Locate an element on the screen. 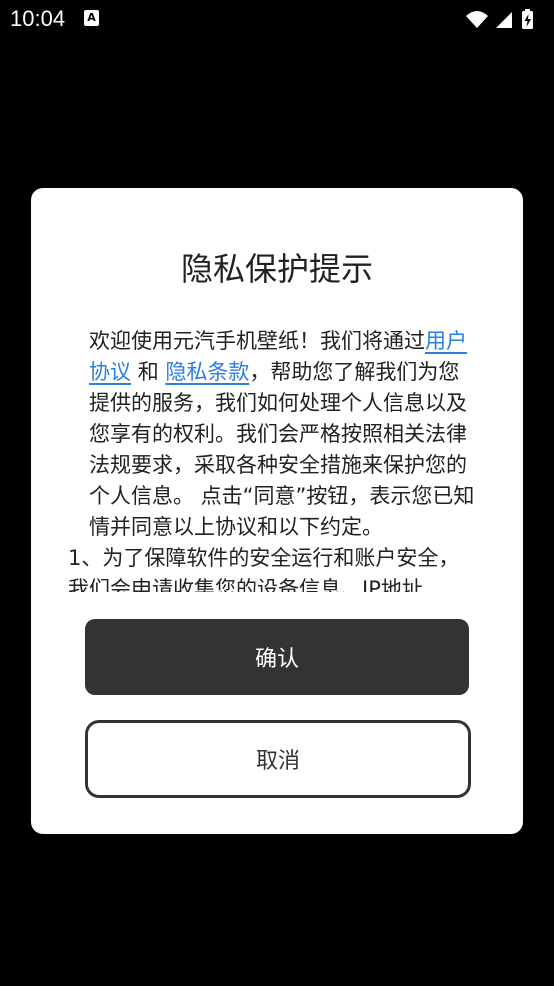 The height and width of the screenshot is (986, 554). privacy-terms-link: 隐私条款 is located at coordinates (207, 372).